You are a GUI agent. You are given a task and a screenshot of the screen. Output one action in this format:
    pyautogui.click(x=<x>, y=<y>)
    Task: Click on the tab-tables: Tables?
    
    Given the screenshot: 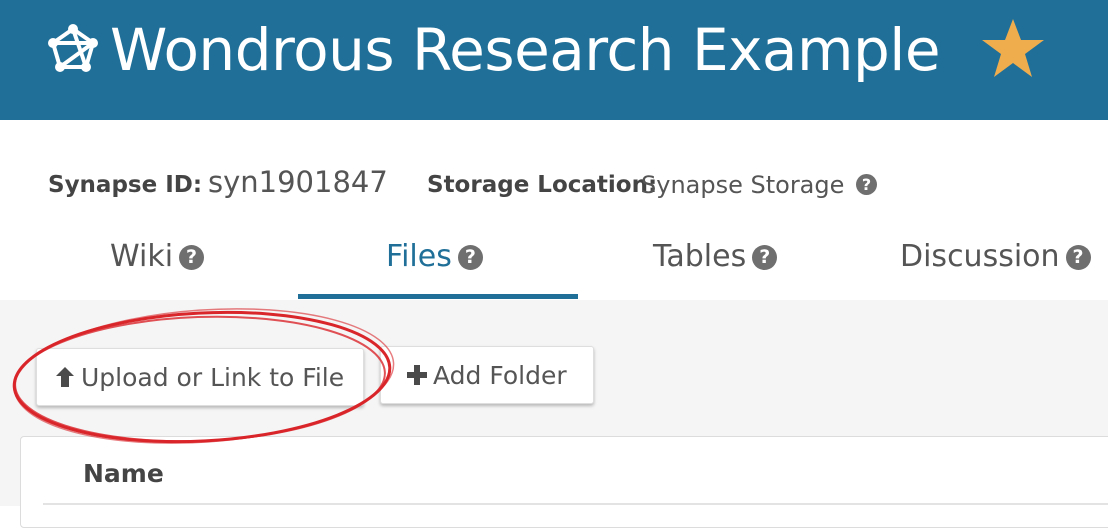 What is the action you would take?
    pyautogui.click(x=715, y=259)
    